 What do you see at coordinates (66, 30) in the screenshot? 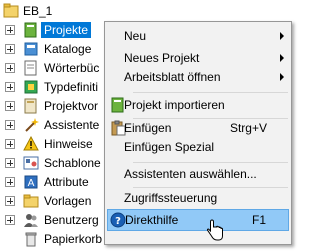
I see `tree-item-label: Projekte` at bounding box center [66, 30].